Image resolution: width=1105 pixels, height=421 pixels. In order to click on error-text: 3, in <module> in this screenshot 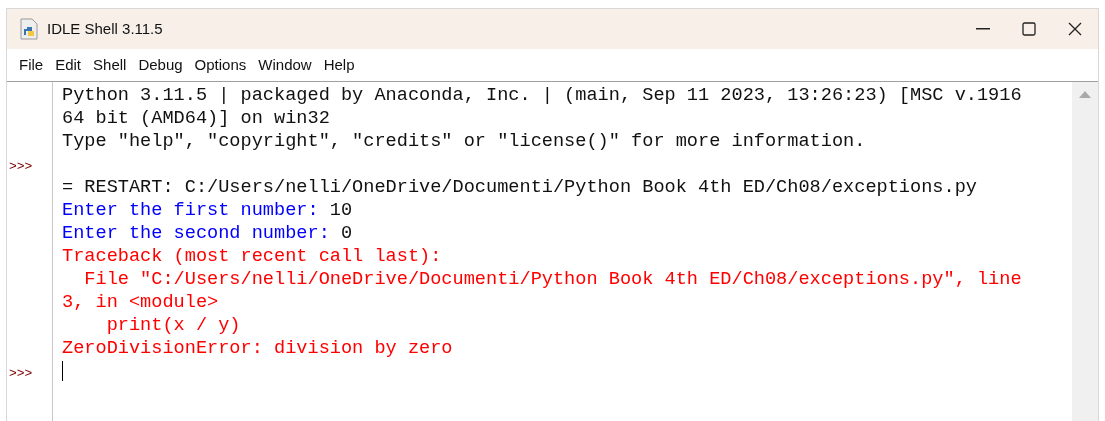, I will do `click(140, 302)`.